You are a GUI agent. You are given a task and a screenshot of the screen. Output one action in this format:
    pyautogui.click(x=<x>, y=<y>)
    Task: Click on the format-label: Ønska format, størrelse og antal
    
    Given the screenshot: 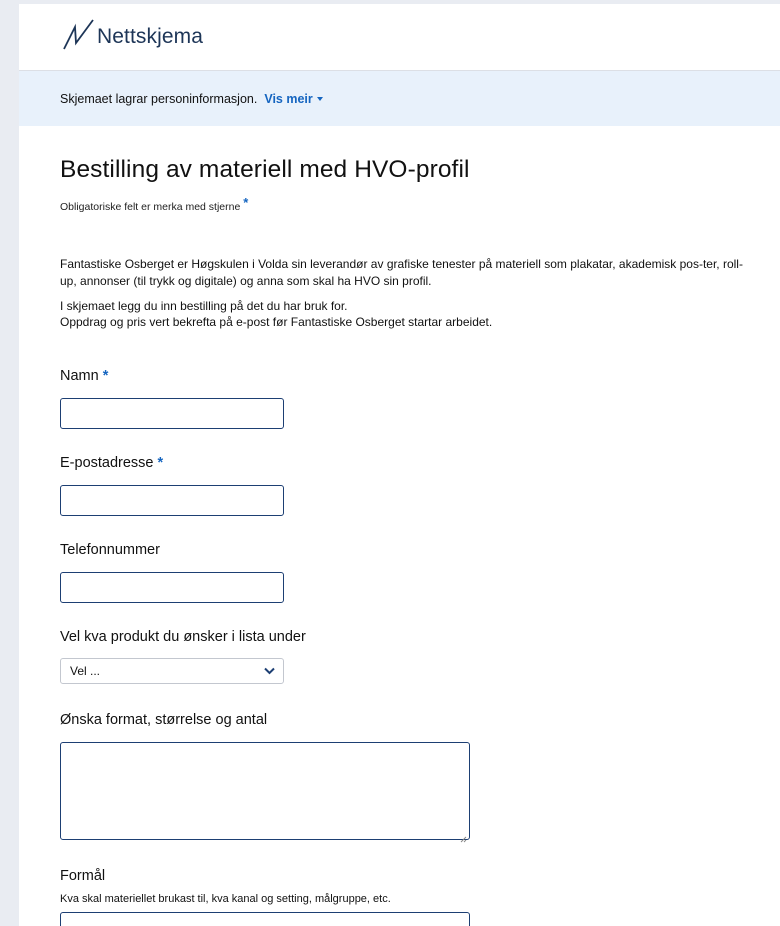 What is the action you would take?
    pyautogui.click(x=164, y=720)
    